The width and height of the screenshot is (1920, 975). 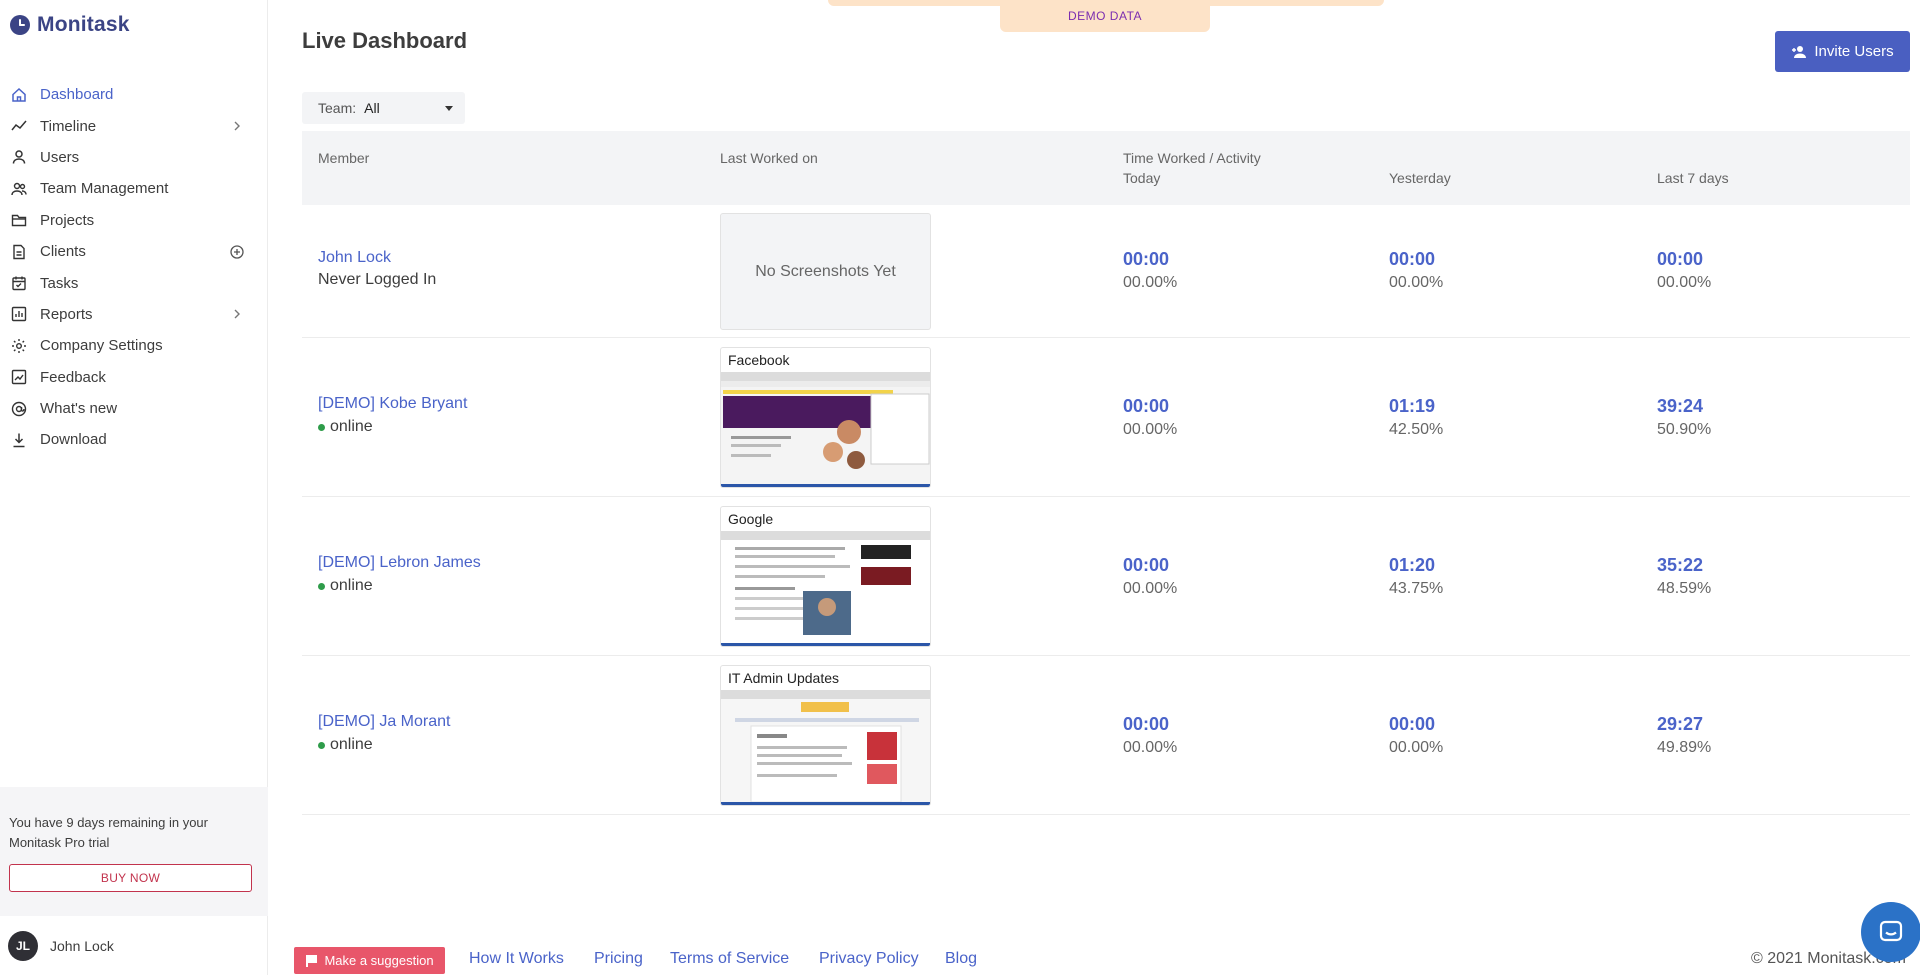 What do you see at coordinates (516, 959) in the screenshot?
I see `footer-link-how-it-works: How It Works` at bounding box center [516, 959].